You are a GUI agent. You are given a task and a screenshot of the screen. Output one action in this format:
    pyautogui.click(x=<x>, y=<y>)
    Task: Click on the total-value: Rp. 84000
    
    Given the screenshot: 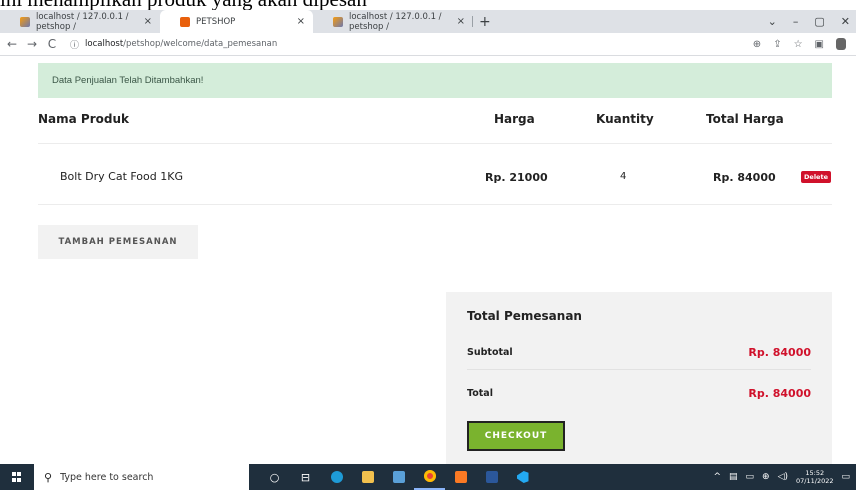 What is the action you would take?
    pyautogui.click(x=779, y=393)
    